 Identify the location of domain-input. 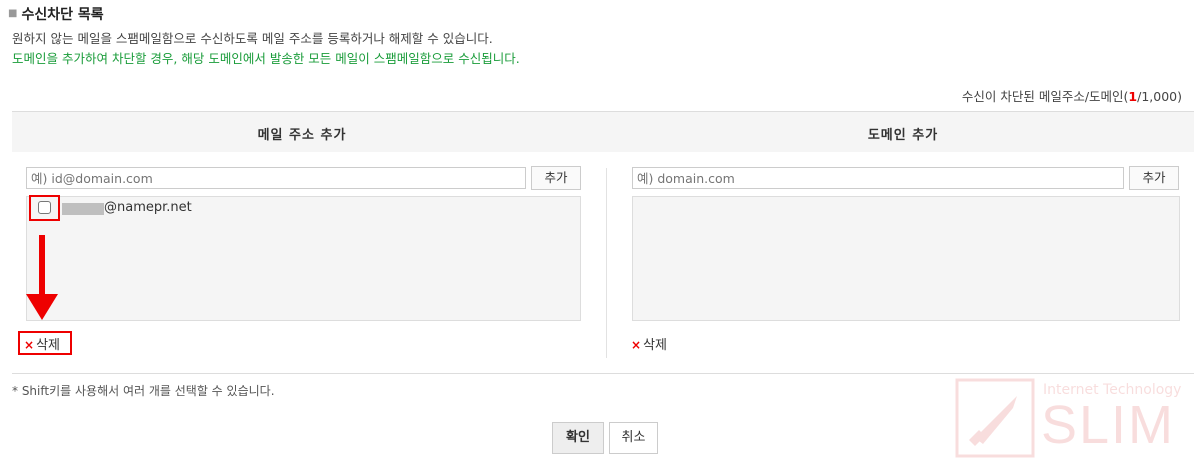
(878, 178).